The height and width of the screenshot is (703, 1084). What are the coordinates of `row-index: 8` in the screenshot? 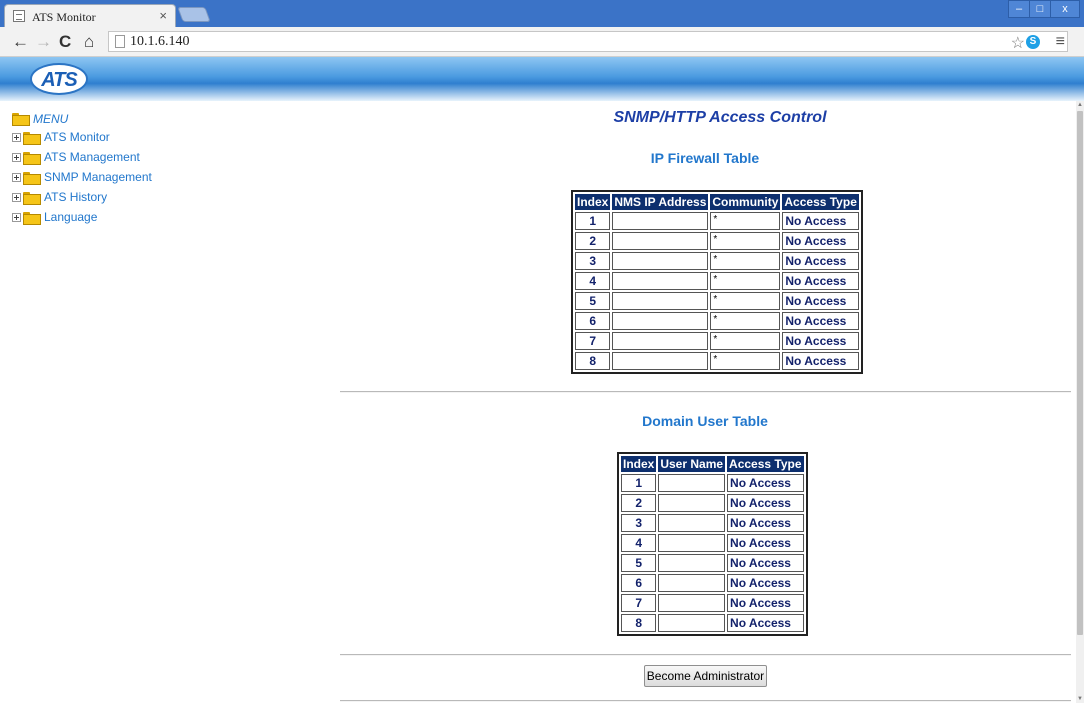 It's located at (593, 361).